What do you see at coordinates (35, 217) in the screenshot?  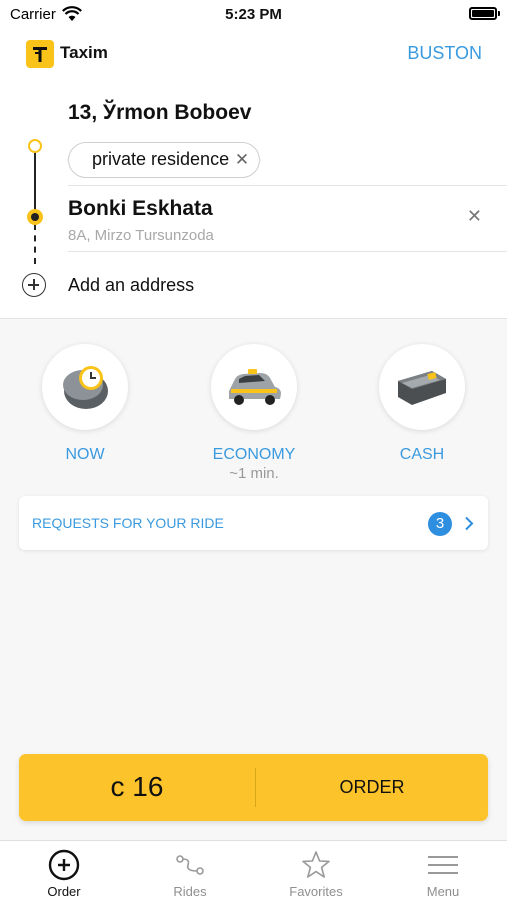 I see `destination-marker-icon` at bounding box center [35, 217].